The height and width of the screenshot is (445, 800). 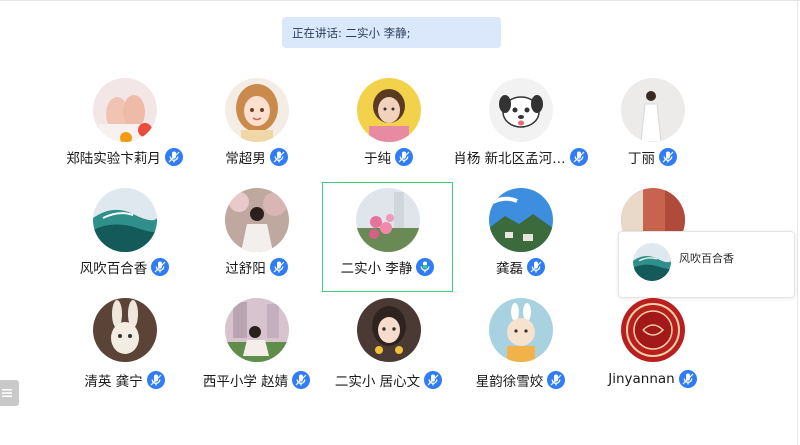 What do you see at coordinates (520, 330) in the screenshot?
I see `cartoon-kid-avatar-icon` at bounding box center [520, 330].